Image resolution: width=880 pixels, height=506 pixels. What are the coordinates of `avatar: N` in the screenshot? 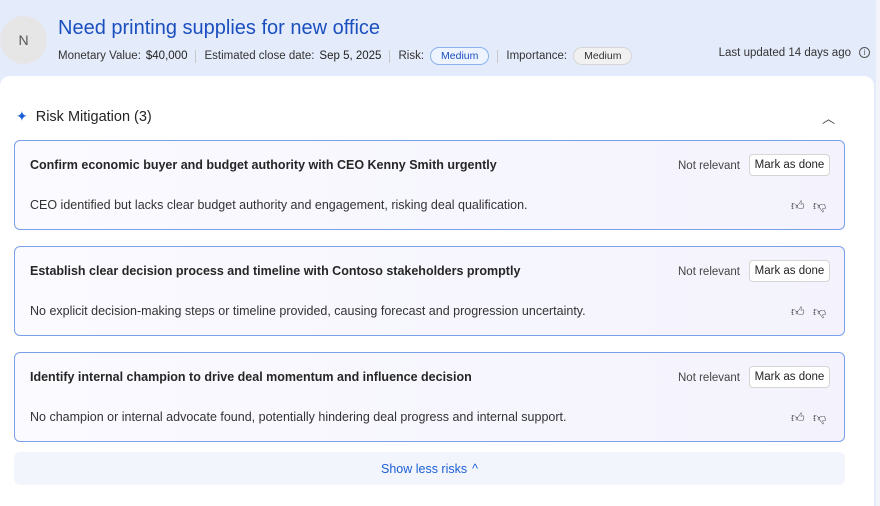 It's located at (23, 40).